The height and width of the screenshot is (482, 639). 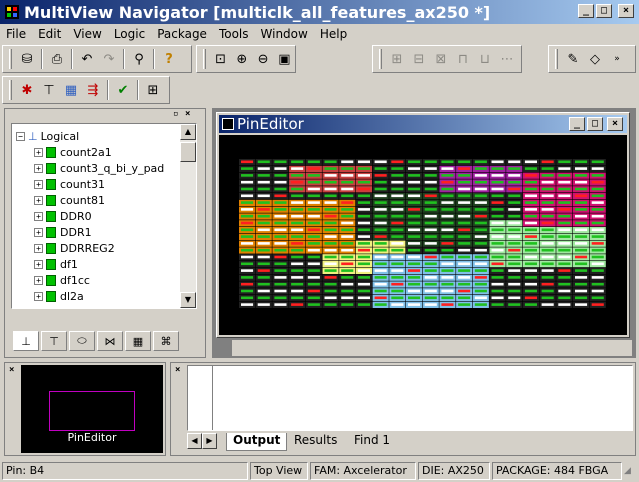 I want to click on pencil-icon: ✎, so click(x=573, y=59).